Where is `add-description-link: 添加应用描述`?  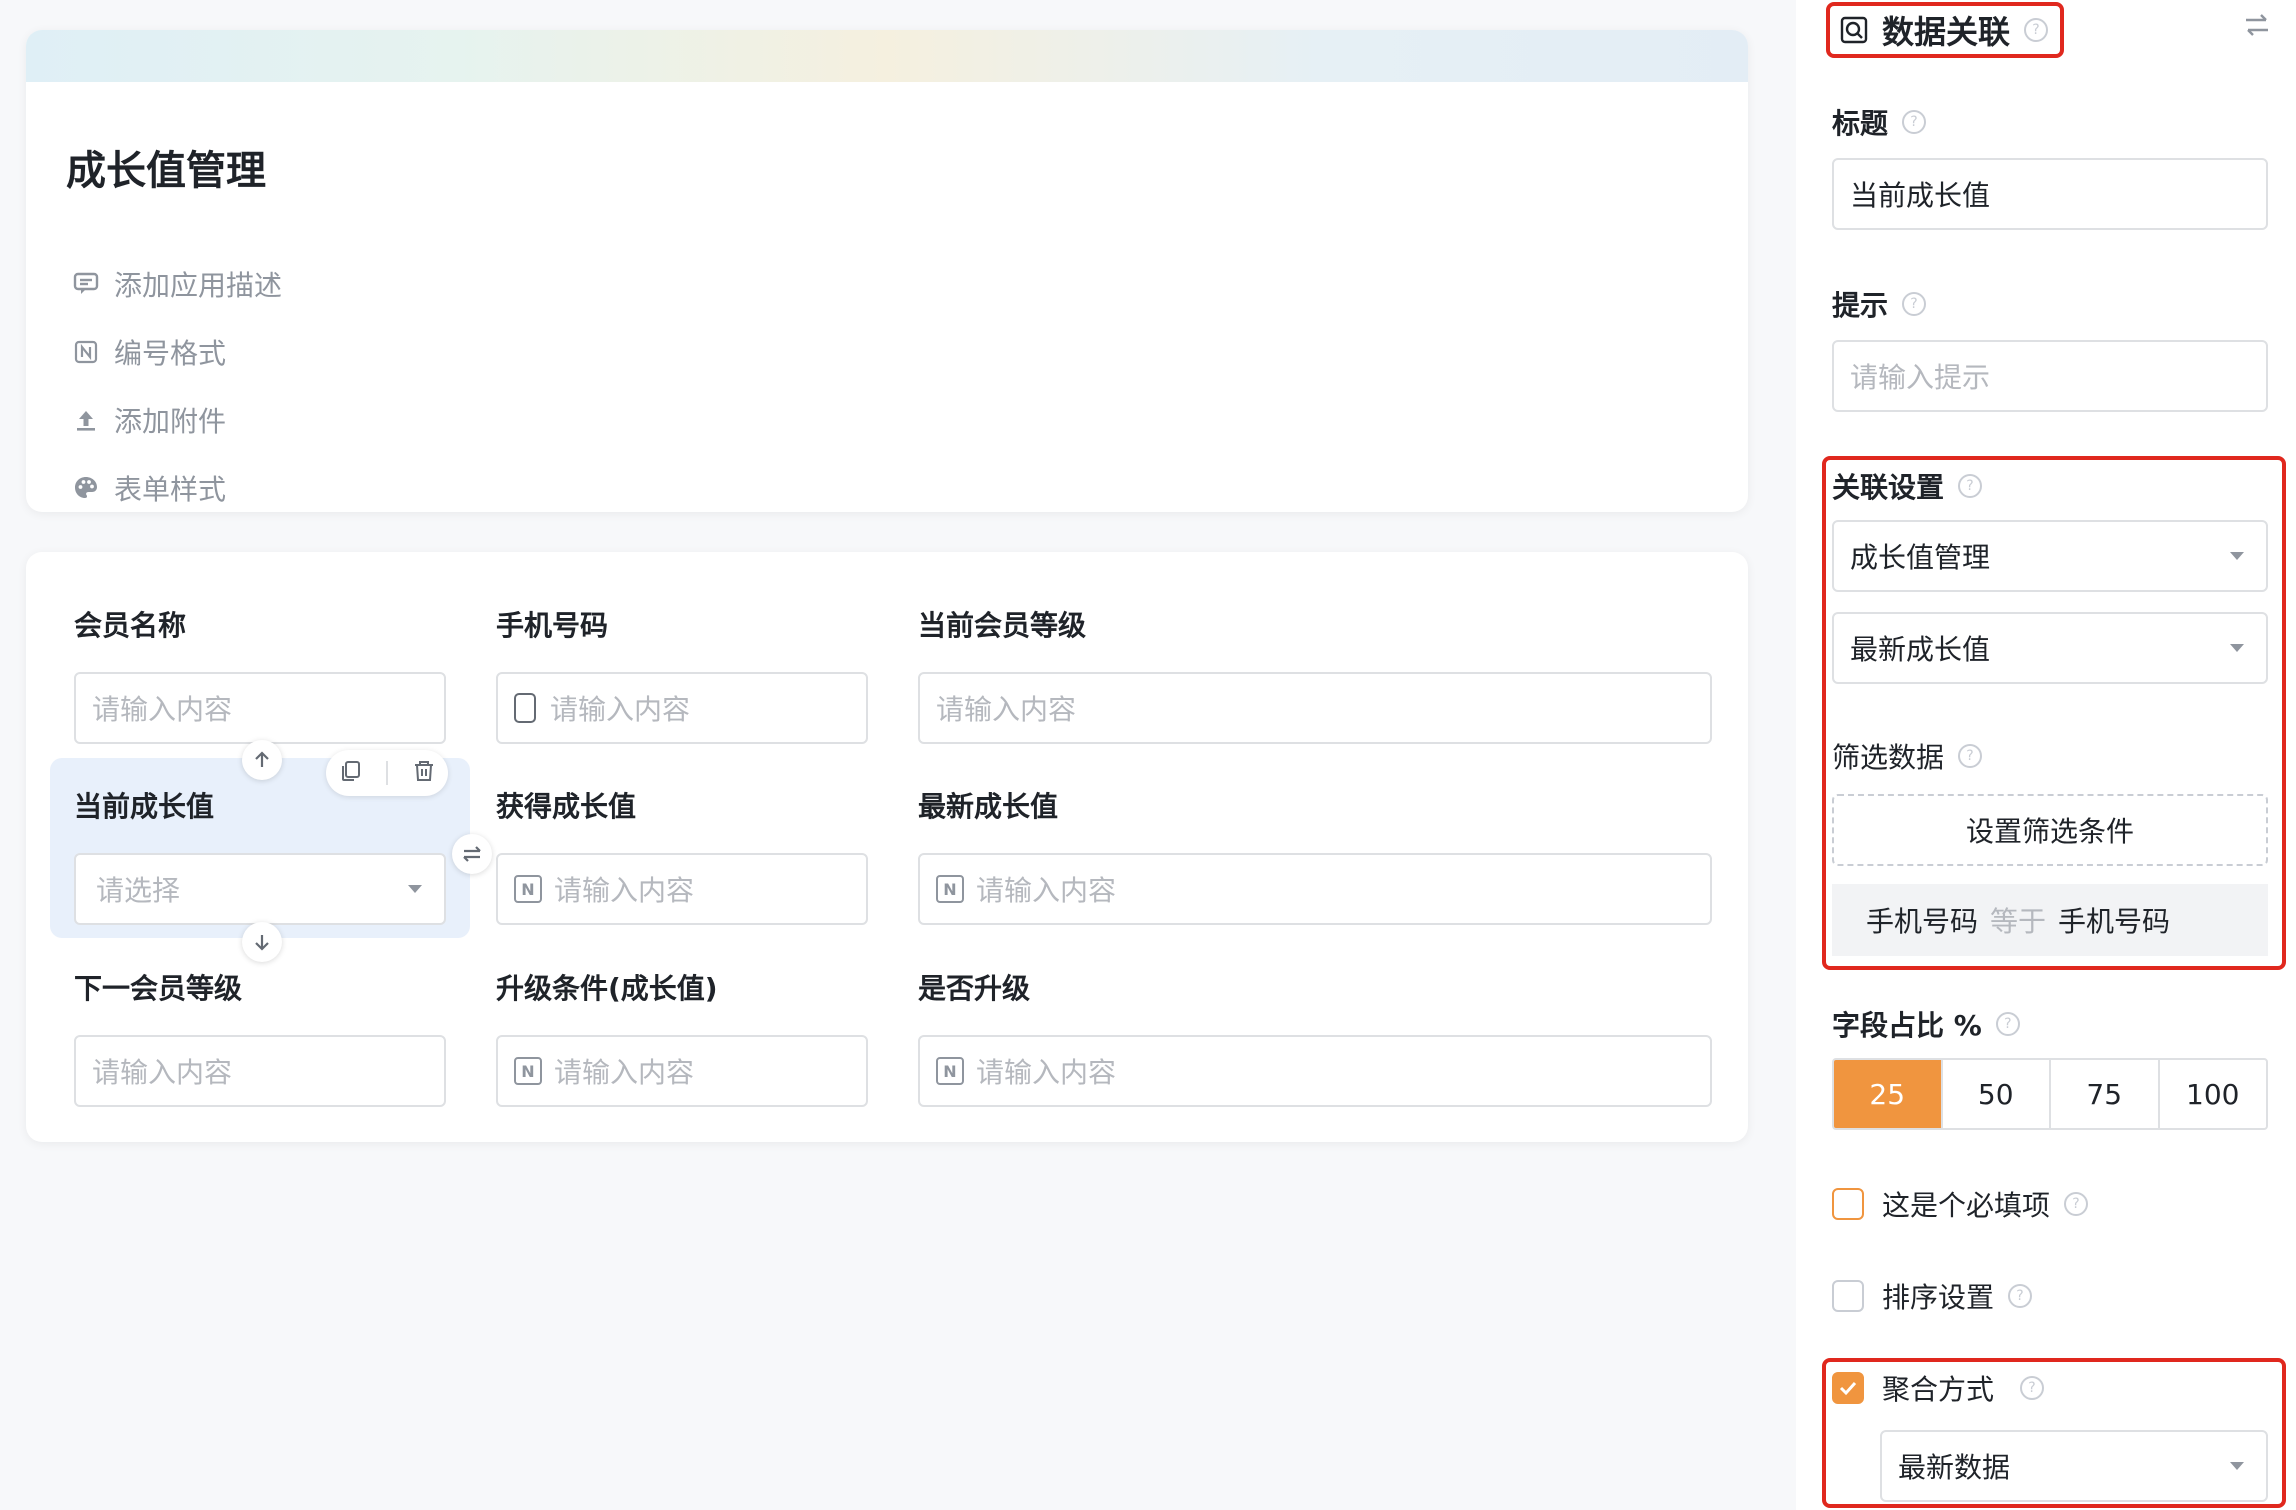 add-description-link: 添加应用描述 is located at coordinates (174, 284).